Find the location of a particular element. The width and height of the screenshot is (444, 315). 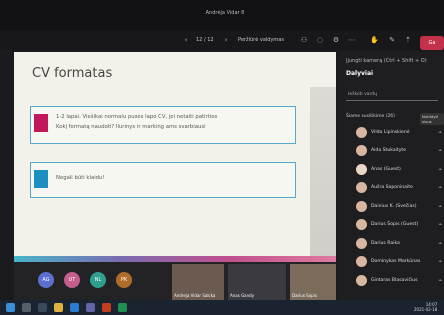

chevron-right-icon: › is located at coordinates (226, 40).